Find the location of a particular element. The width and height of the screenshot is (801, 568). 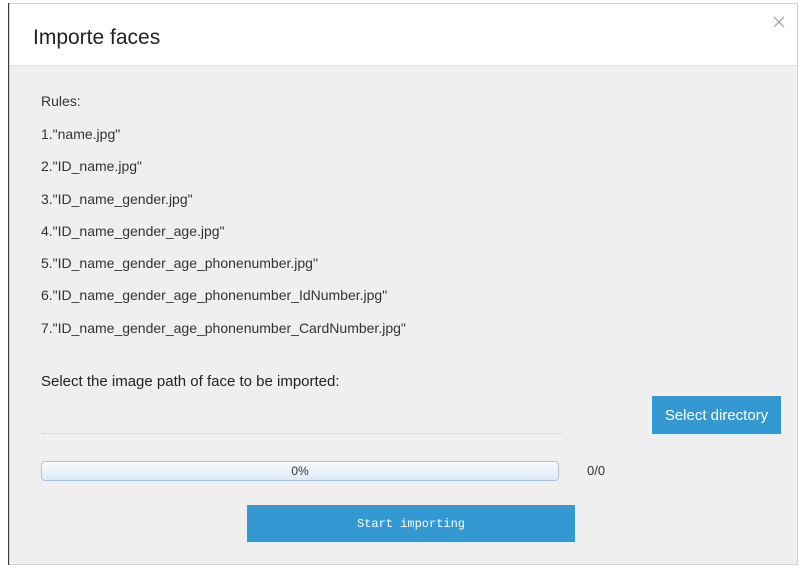

rules-heading: Rules: is located at coordinates (61, 101).